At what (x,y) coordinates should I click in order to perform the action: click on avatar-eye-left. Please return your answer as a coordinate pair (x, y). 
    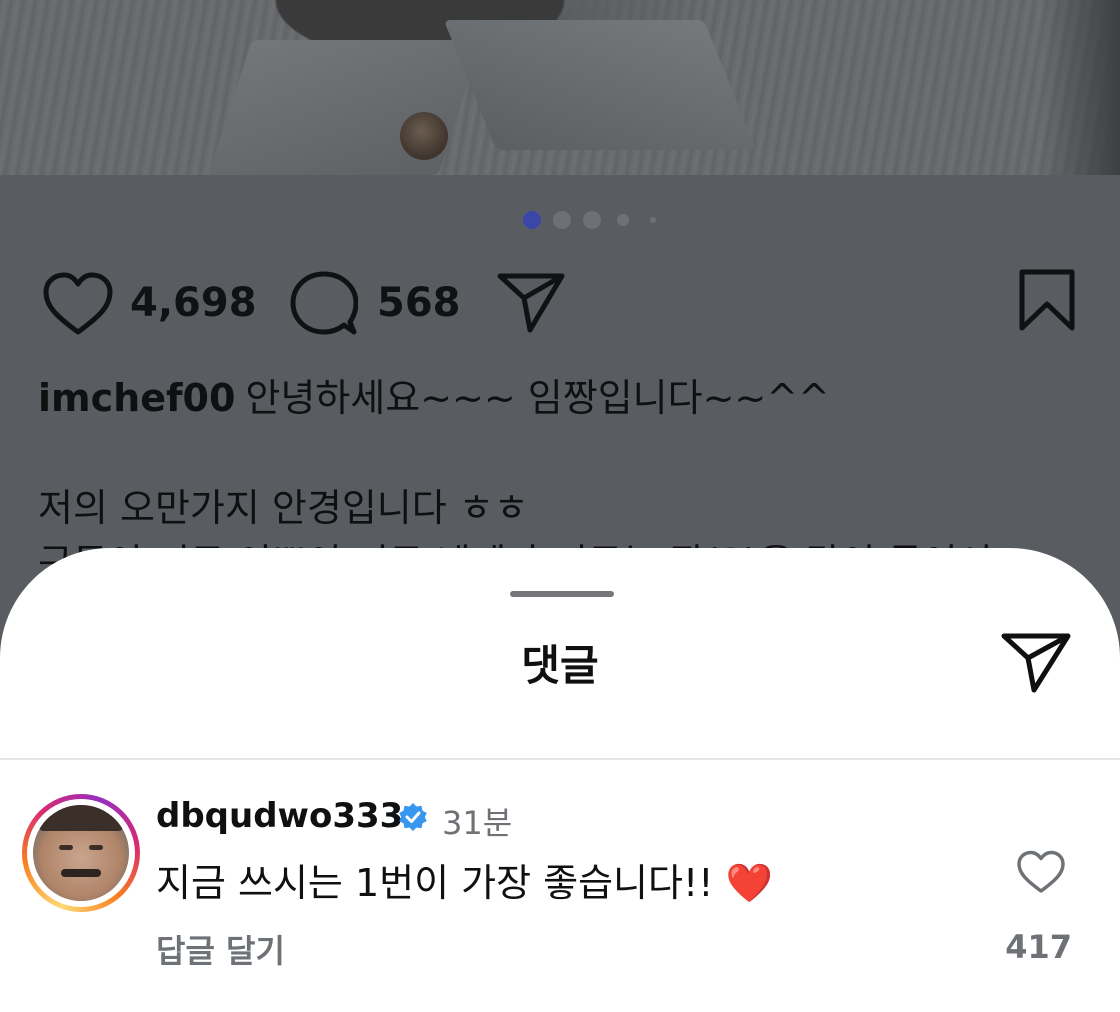
    Looking at the image, I should click on (66, 847).